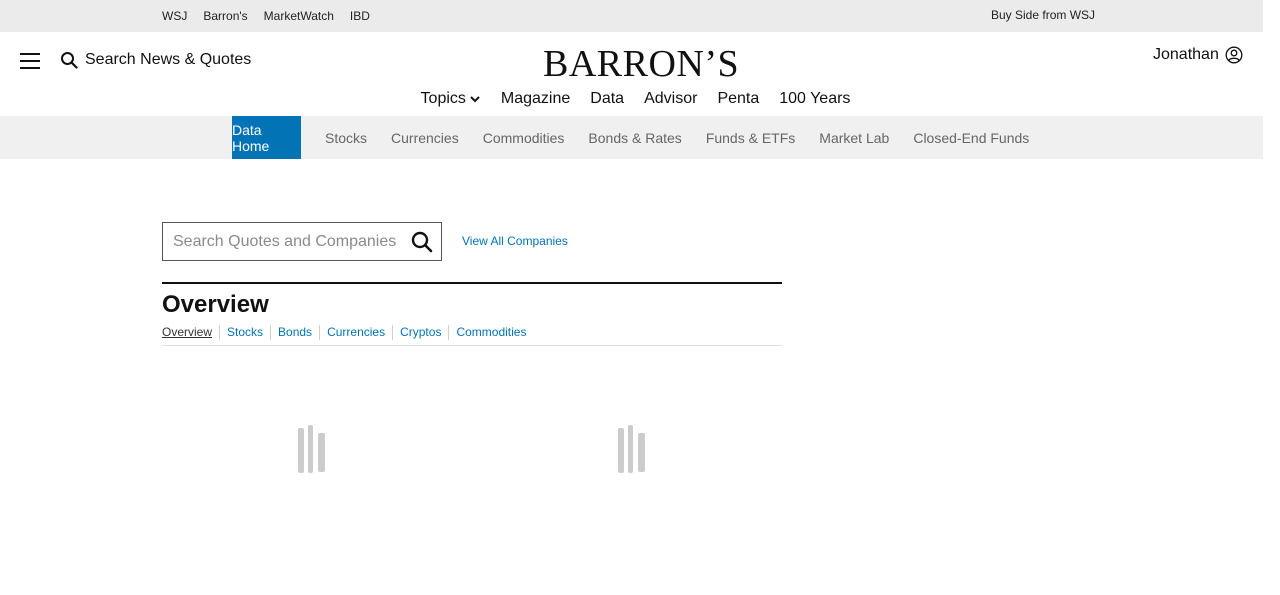 This screenshot has width=1280, height=595. Describe the element at coordinates (190, 332) in the screenshot. I see `tab-overview: Overview` at that location.